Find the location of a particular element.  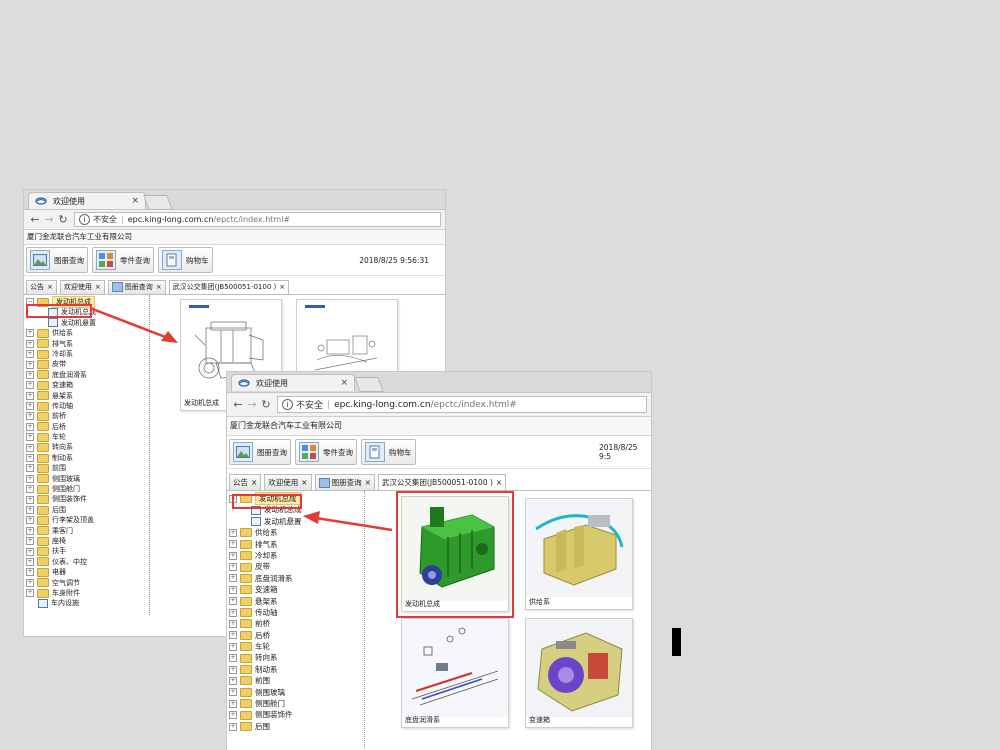

reload-icon: ↻ is located at coordinates (63, 219).